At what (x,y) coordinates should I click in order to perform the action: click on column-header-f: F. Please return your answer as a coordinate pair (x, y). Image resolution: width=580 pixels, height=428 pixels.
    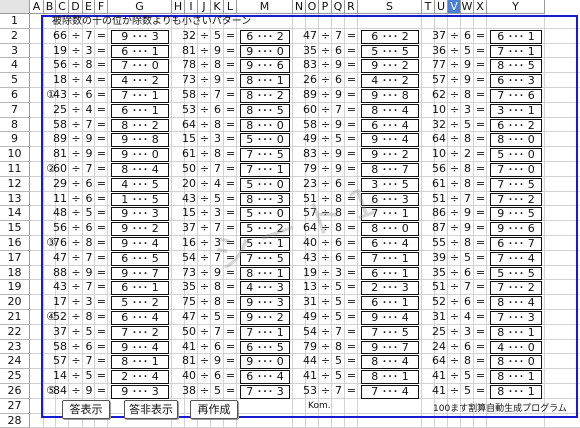
    Looking at the image, I should click on (101, 7).